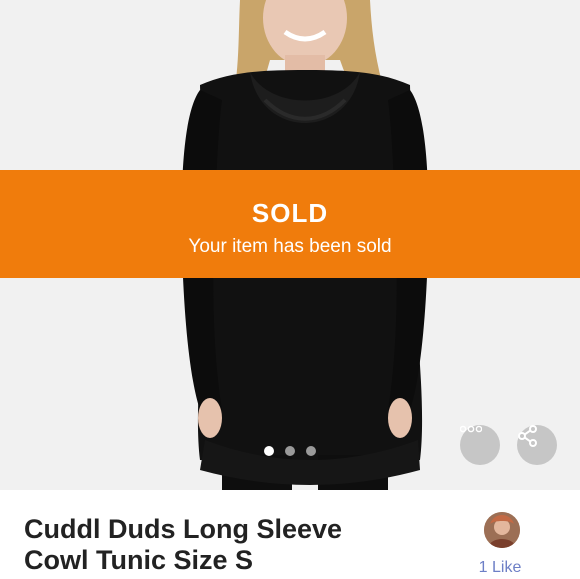 This screenshot has height=579, width=580. What do you see at coordinates (139, 560) in the screenshot?
I see `listing-title-line-2: Cowl Tunic Size S` at bounding box center [139, 560].